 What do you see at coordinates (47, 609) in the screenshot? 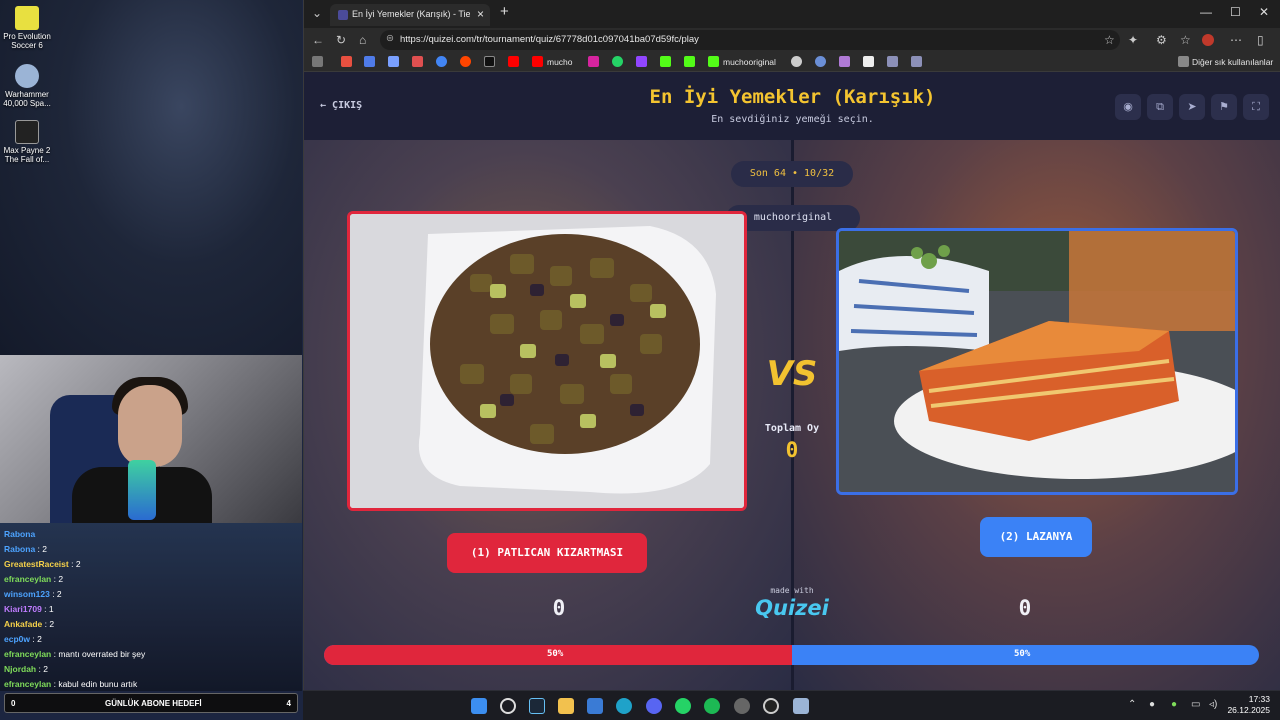
I see `chat-message: : 1` at bounding box center [47, 609].